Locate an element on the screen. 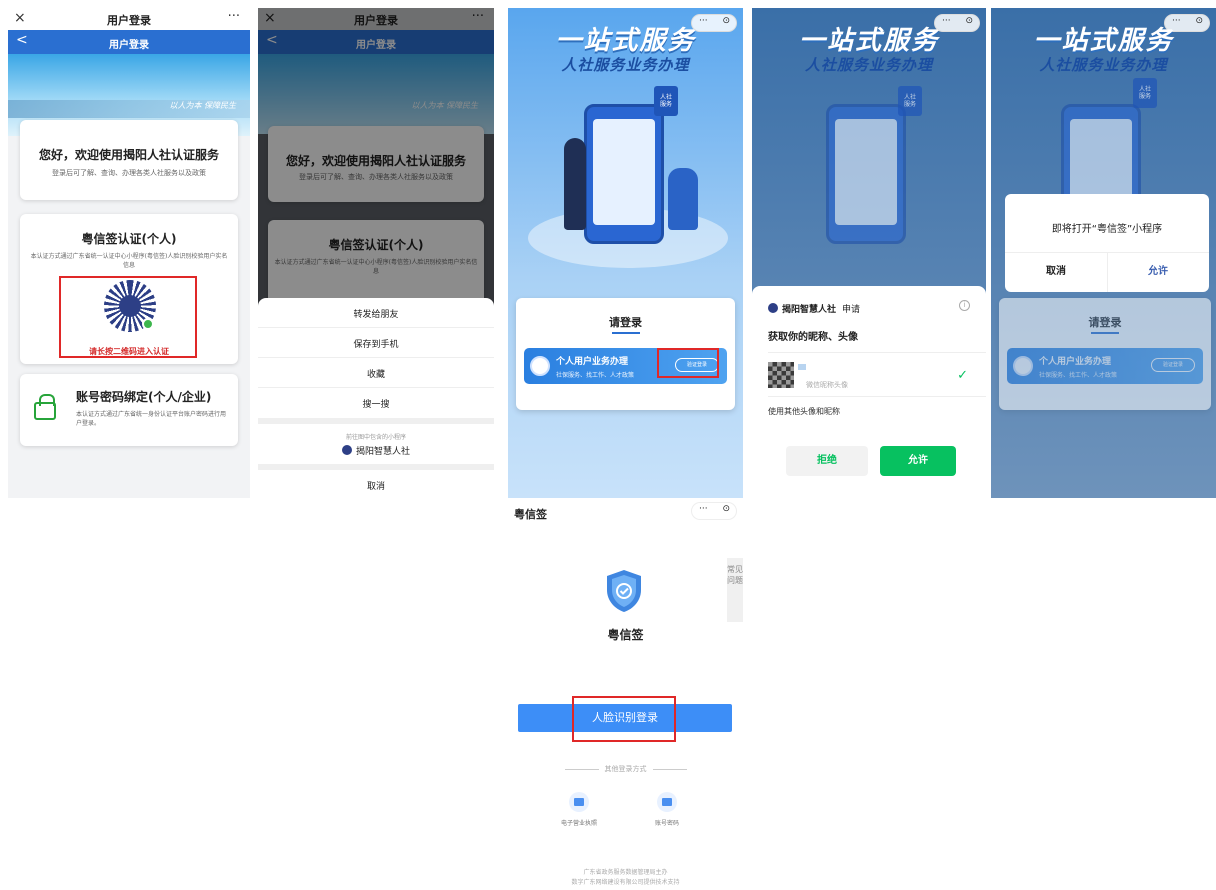 The image size is (1216, 890). yuexinqian-title: 粤信签认证(个人) is located at coordinates (129, 239).